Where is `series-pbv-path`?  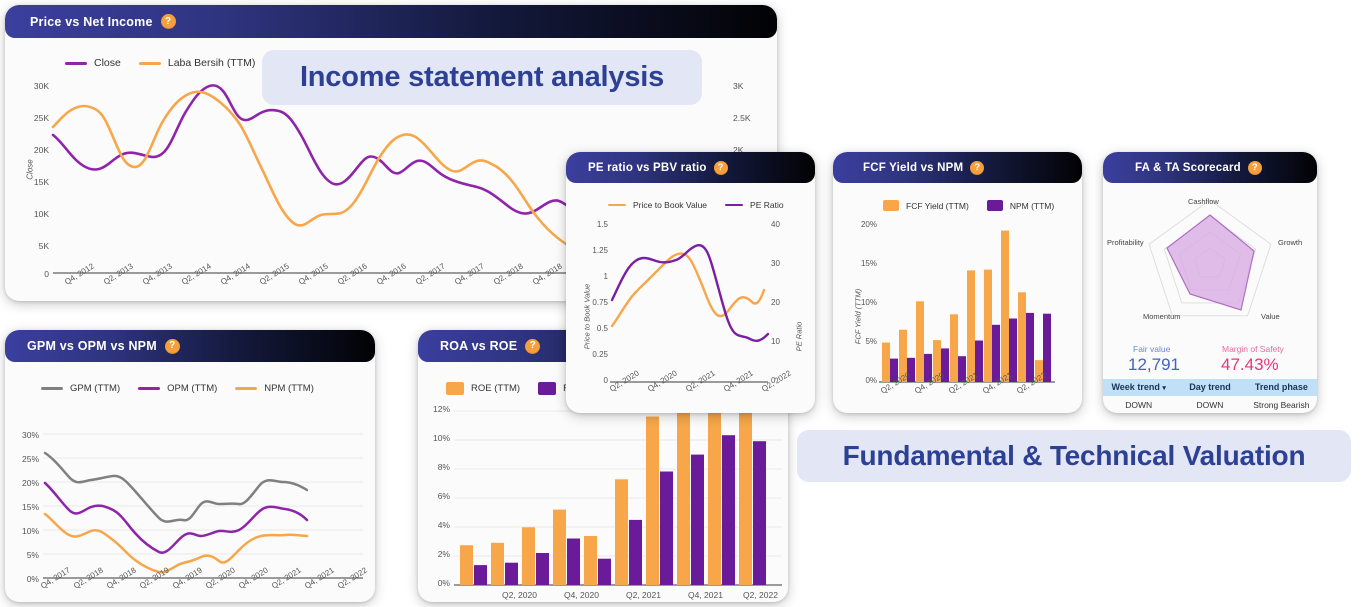
series-pbv-path is located at coordinates (688, 290).